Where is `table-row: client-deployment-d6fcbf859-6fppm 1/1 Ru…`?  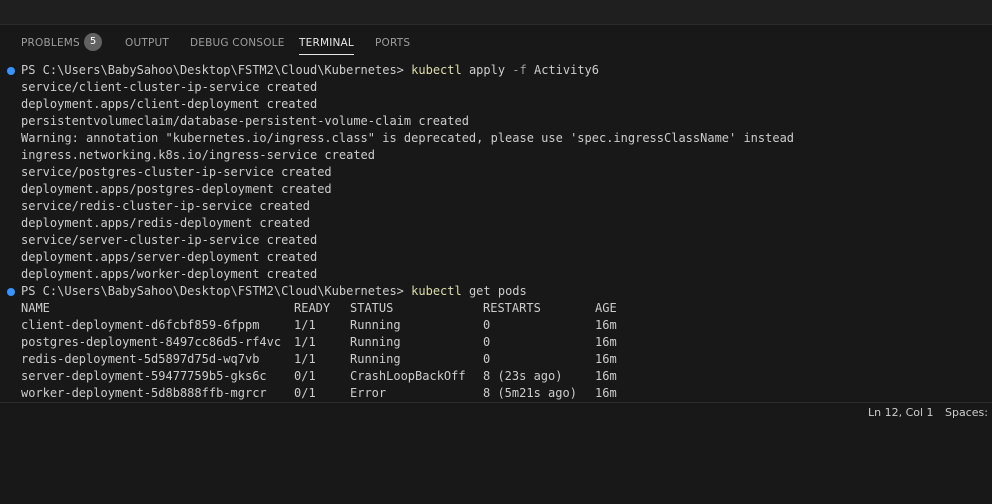
table-row: client-deployment-d6fcbf859-6fppm 1/1 Ru… is located at coordinates (319, 325).